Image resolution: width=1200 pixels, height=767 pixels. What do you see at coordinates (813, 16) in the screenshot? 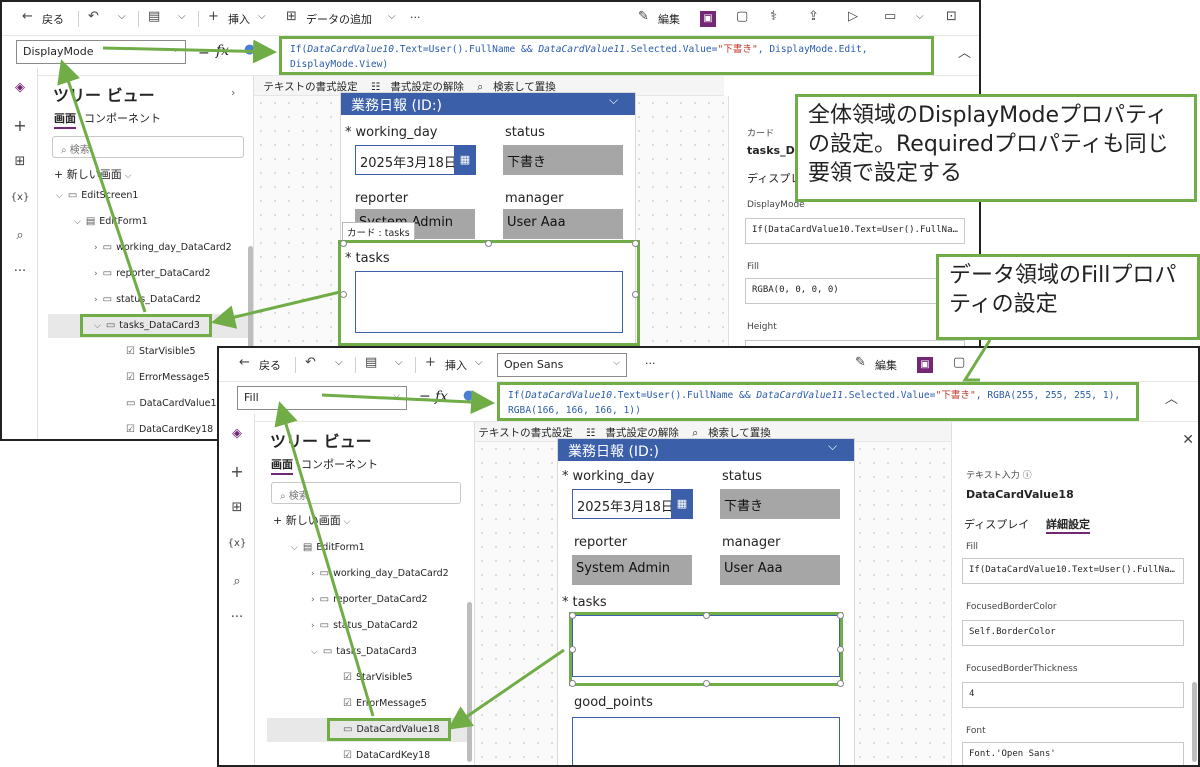
I see `share-icon: ⇪` at bounding box center [813, 16].